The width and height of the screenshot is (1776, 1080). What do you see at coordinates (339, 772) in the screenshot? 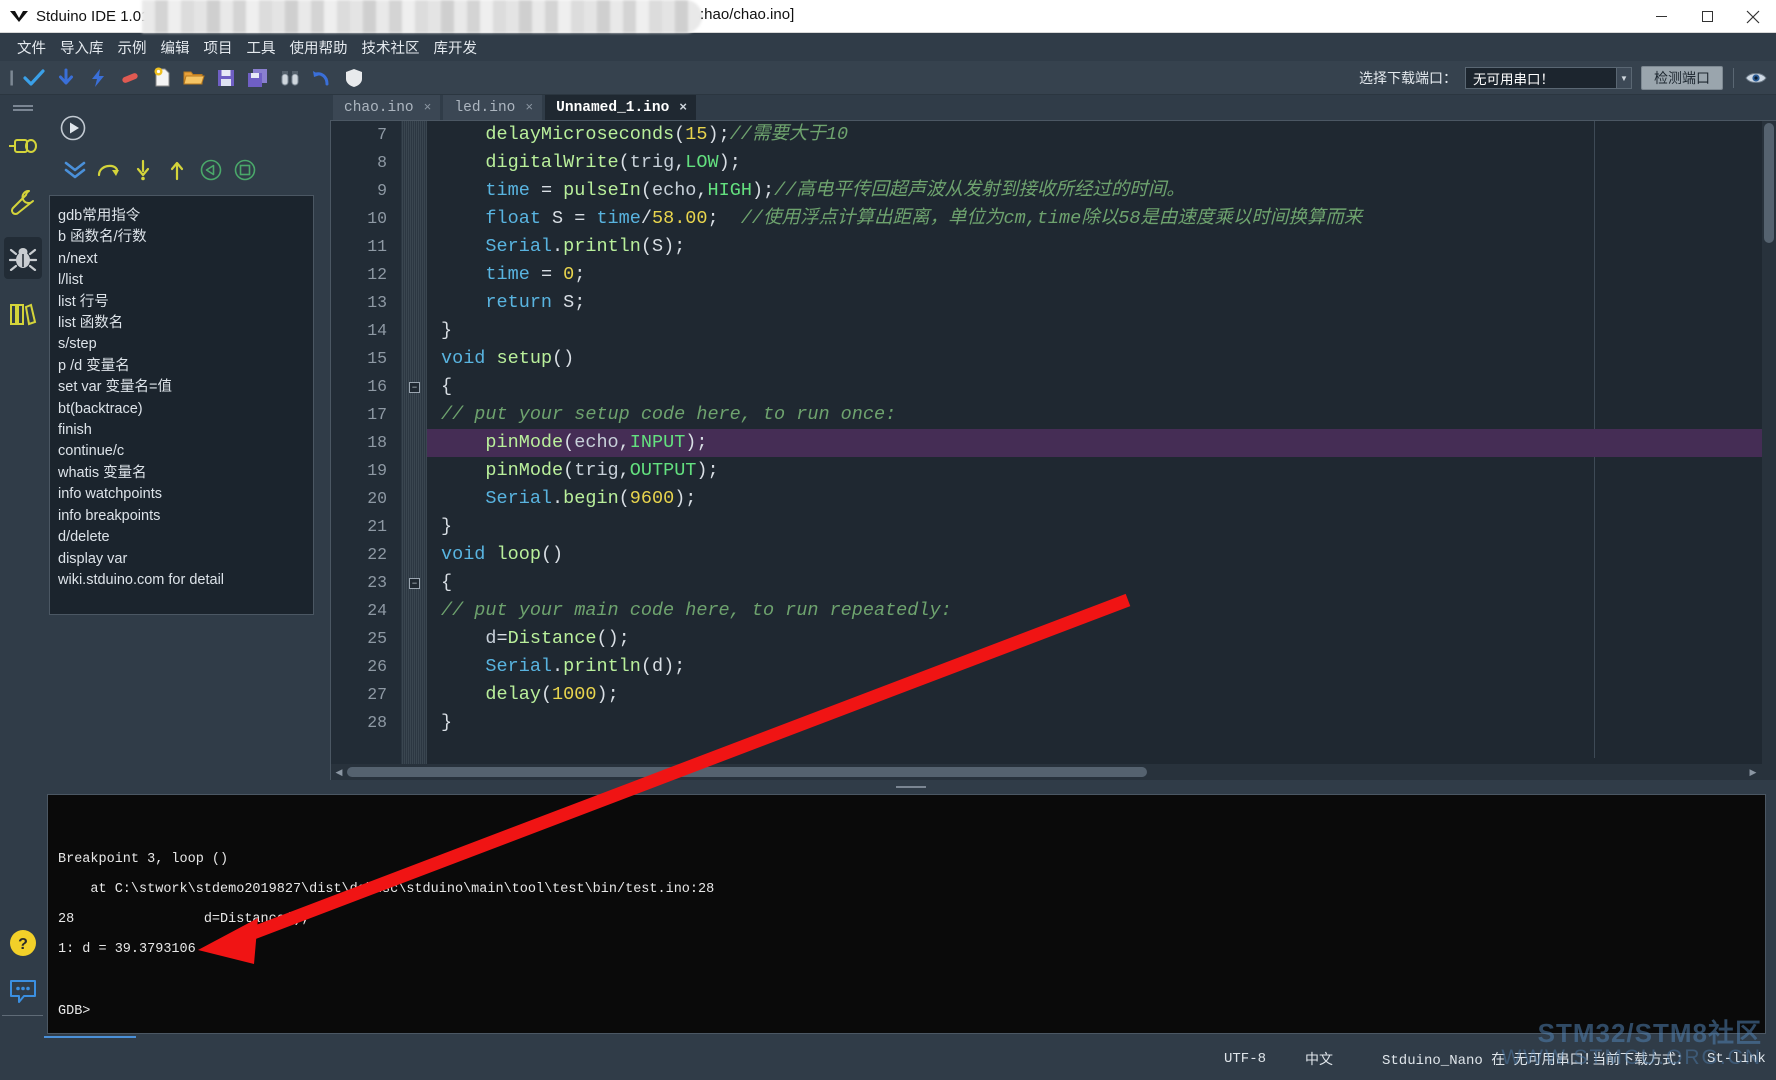
I see `scroll-left-icon: ◀` at bounding box center [339, 772].